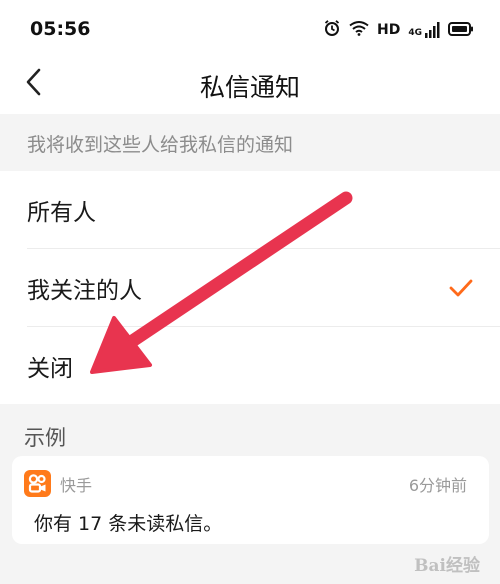  I want to click on message-text: 你有 17 条未读私信。, so click(128, 524).